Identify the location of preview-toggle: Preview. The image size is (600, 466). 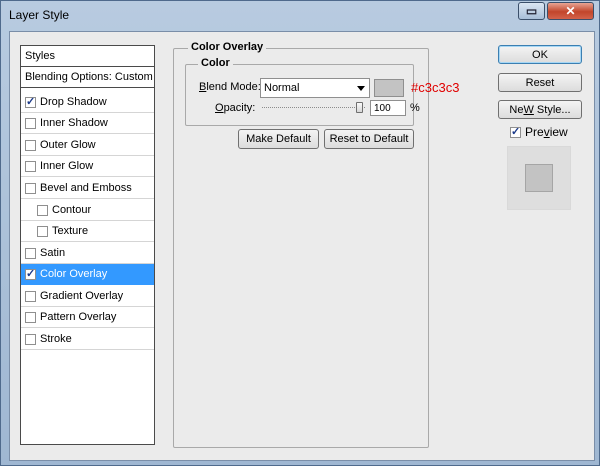
(539, 132).